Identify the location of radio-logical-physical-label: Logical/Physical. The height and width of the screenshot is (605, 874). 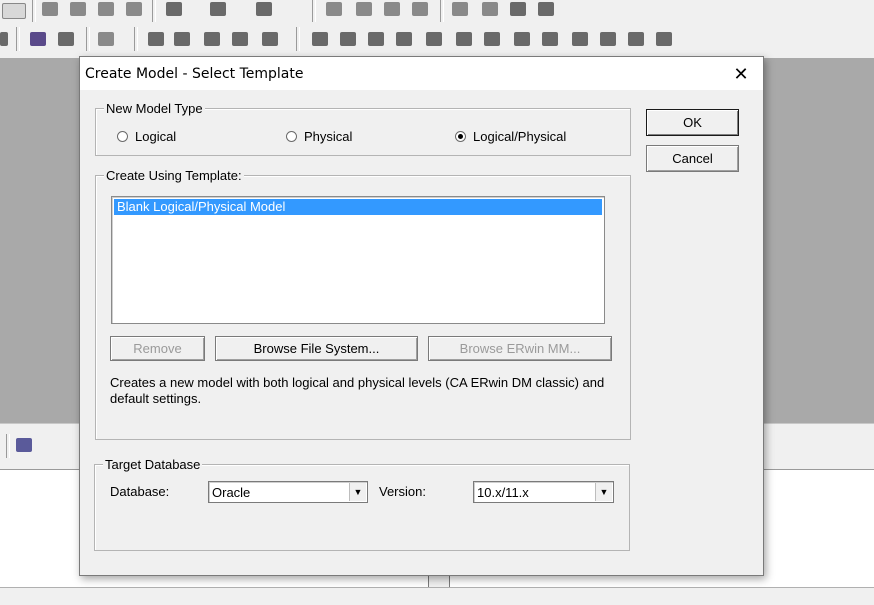
(520, 136).